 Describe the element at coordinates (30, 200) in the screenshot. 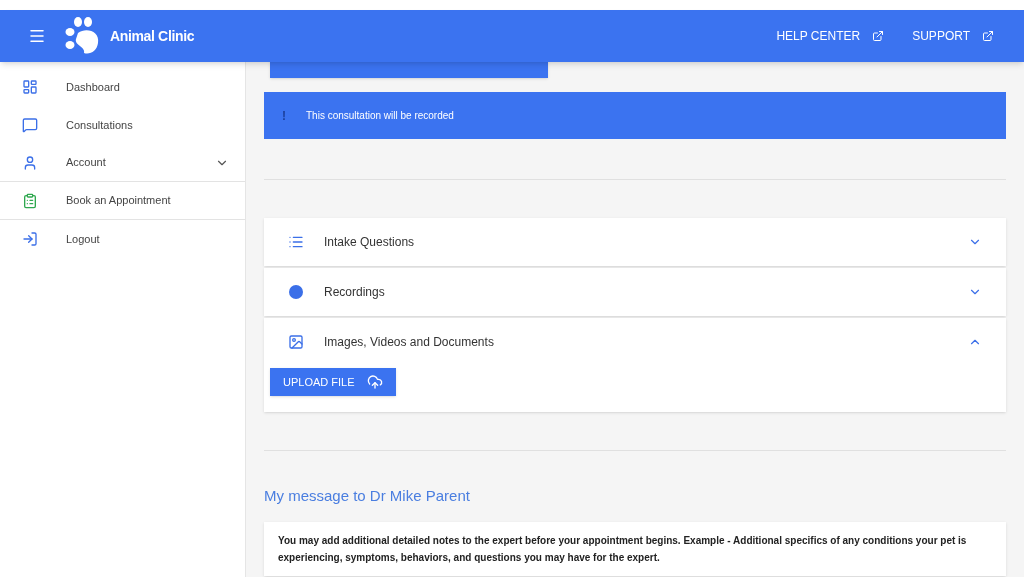

I see `clipboard-icon` at that location.